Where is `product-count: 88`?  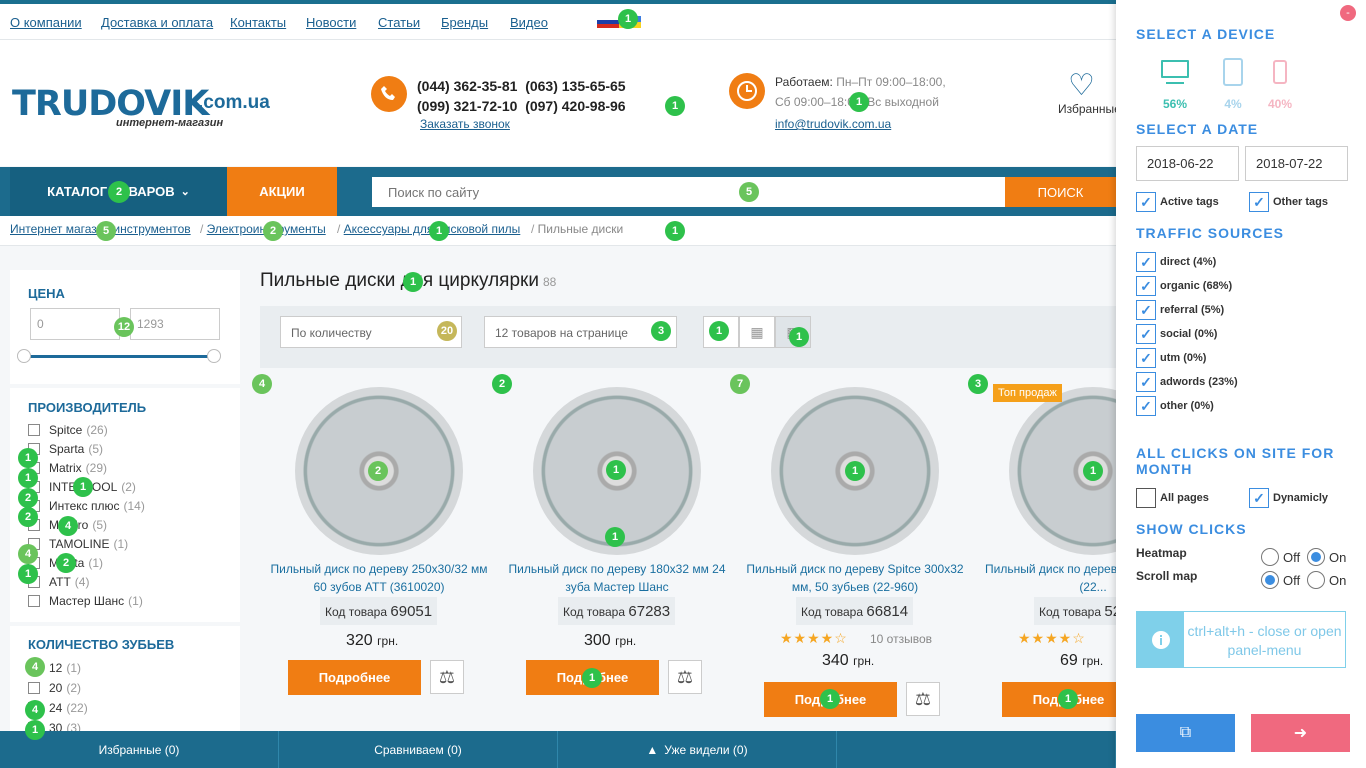 product-count: 88 is located at coordinates (549, 282).